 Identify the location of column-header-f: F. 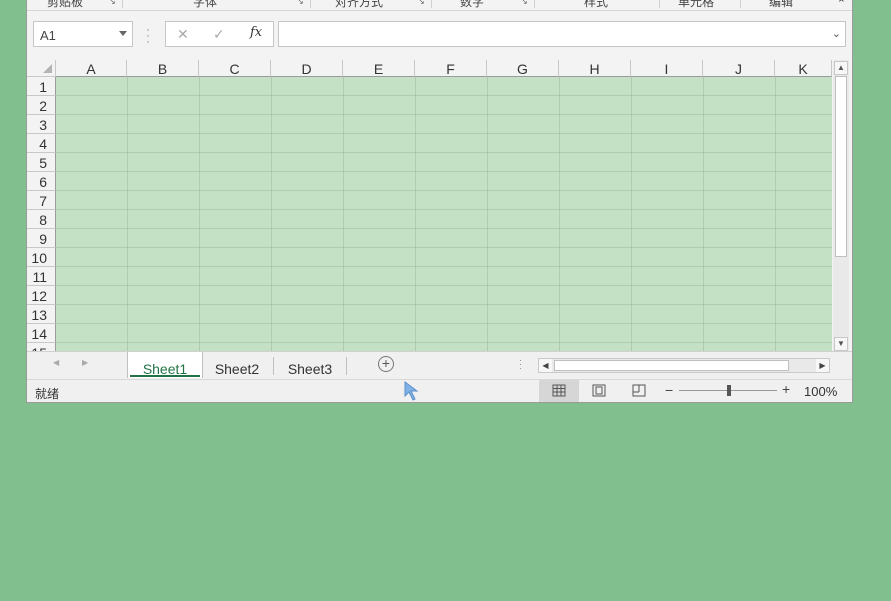
(451, 68).